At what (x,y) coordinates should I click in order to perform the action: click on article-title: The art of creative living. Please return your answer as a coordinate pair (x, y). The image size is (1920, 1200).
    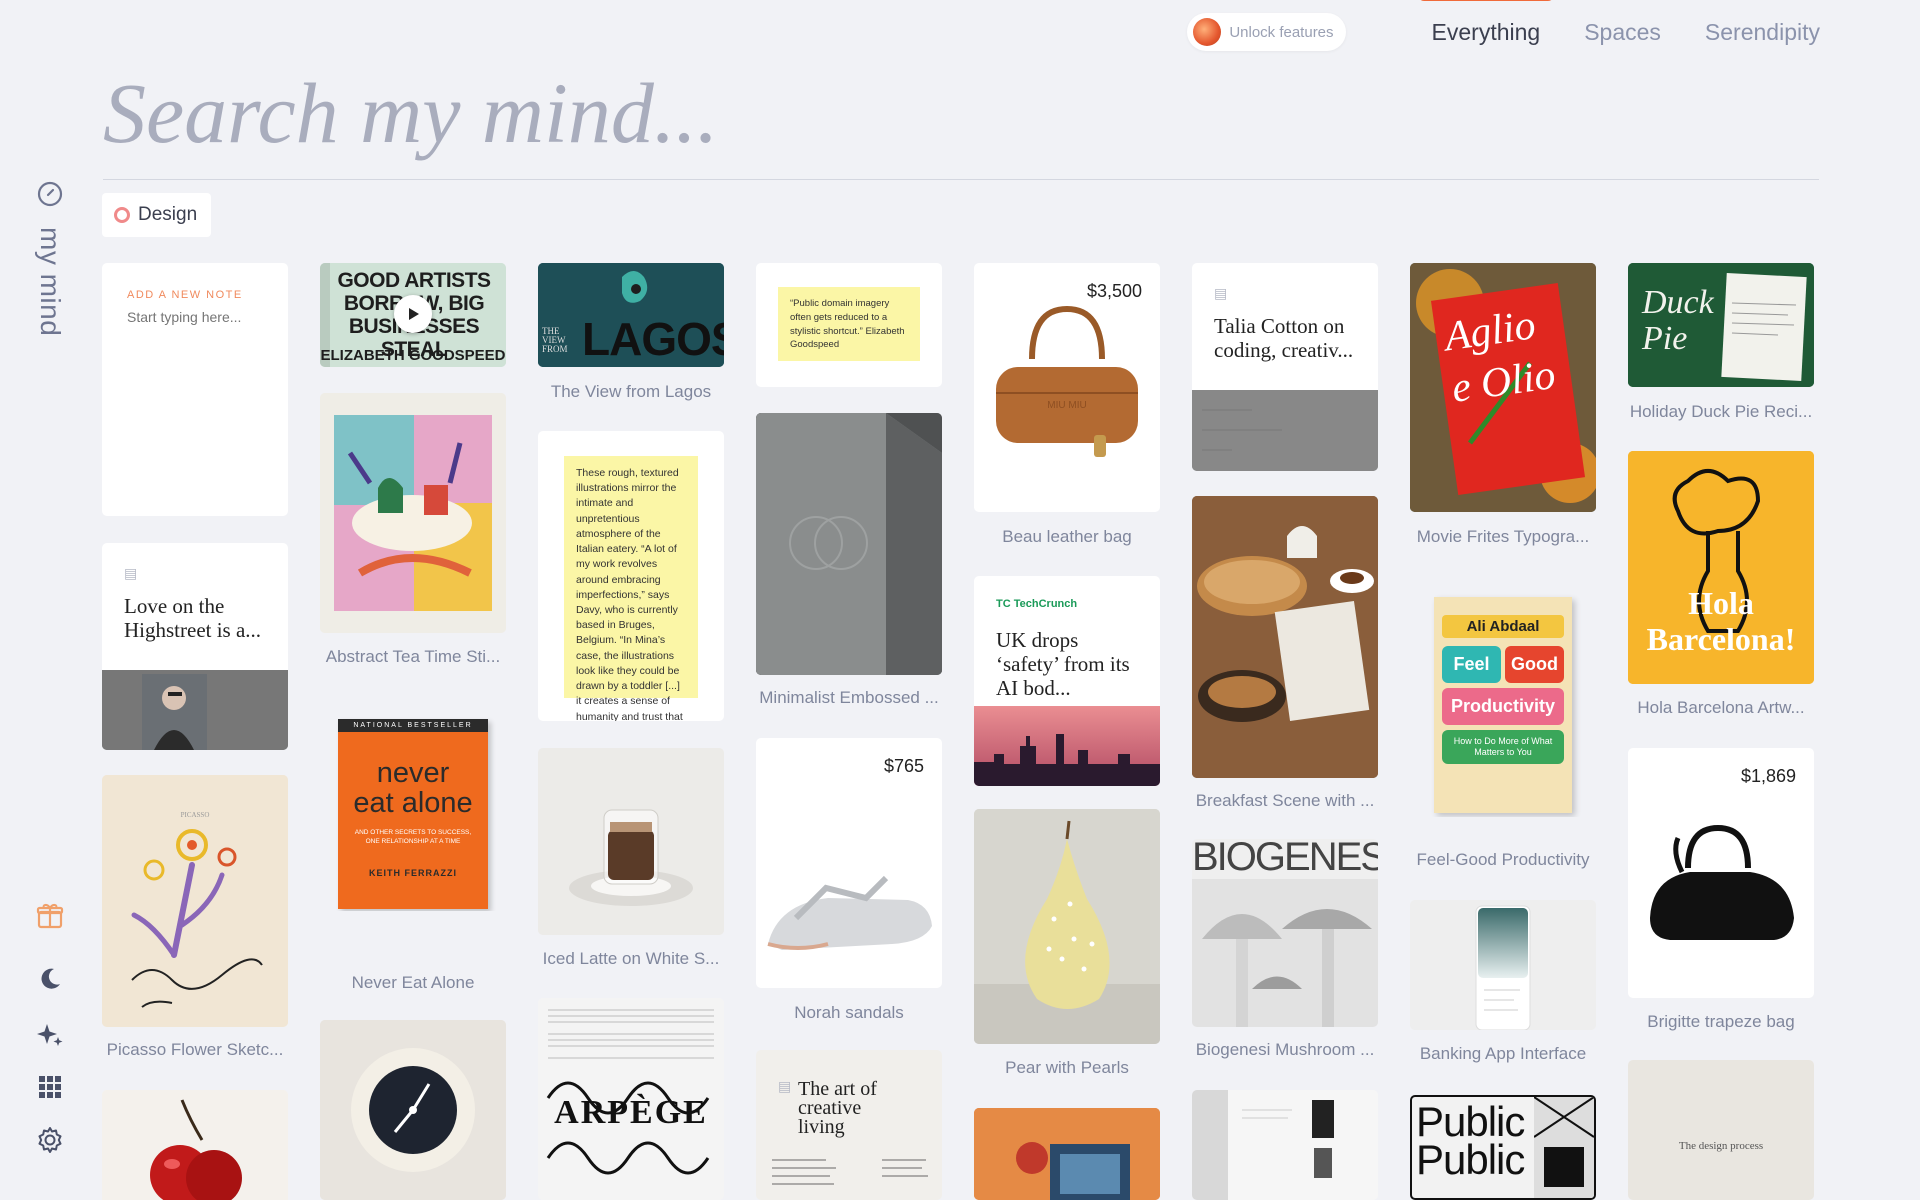
    Looking at the image, I should click on (837, 1108).